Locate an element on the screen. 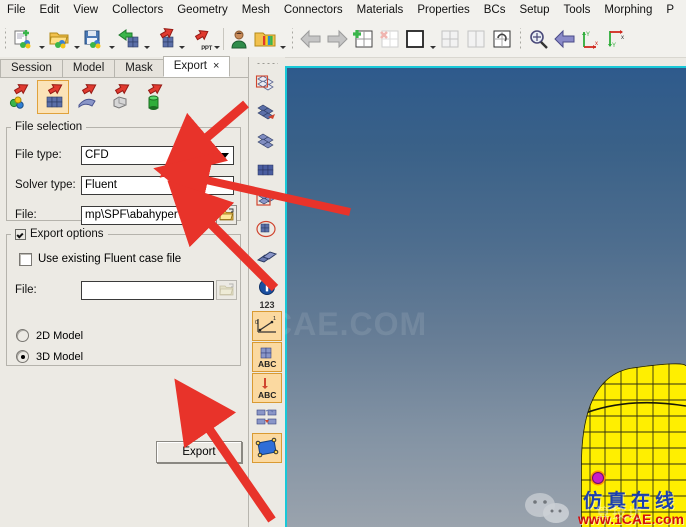  user-profile-icon is located at coordinates (239, 39).